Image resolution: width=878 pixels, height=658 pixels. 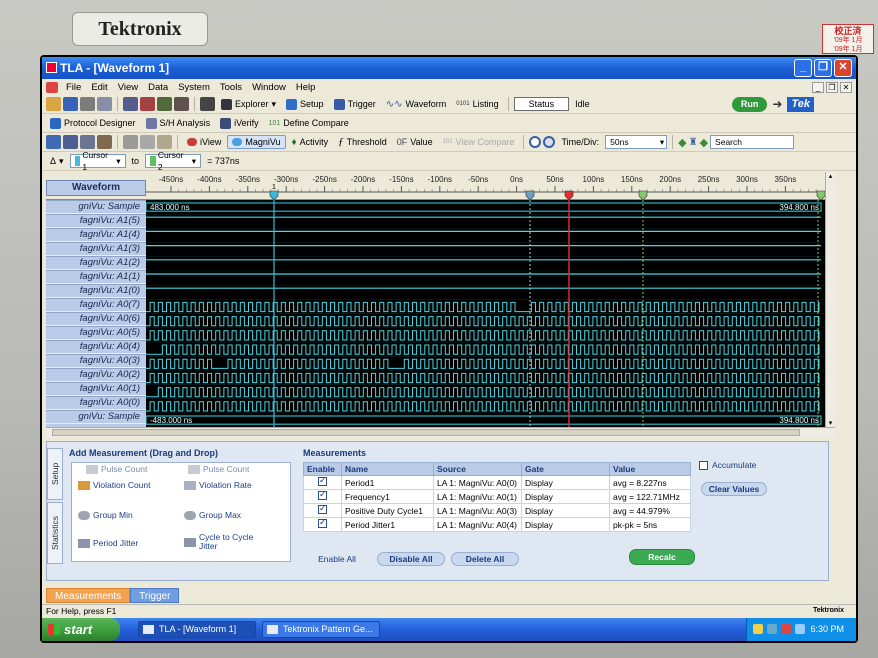 I want to click on channel-label: fagniVu: A1(0), so click(x=96, y=291).